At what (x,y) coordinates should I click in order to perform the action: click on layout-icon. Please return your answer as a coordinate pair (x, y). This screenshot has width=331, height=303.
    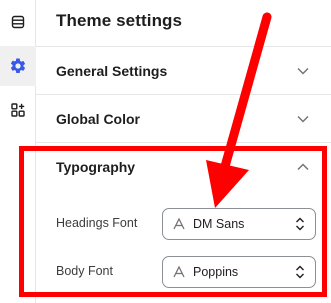
    Looking at the image, I should click on (18, 22).